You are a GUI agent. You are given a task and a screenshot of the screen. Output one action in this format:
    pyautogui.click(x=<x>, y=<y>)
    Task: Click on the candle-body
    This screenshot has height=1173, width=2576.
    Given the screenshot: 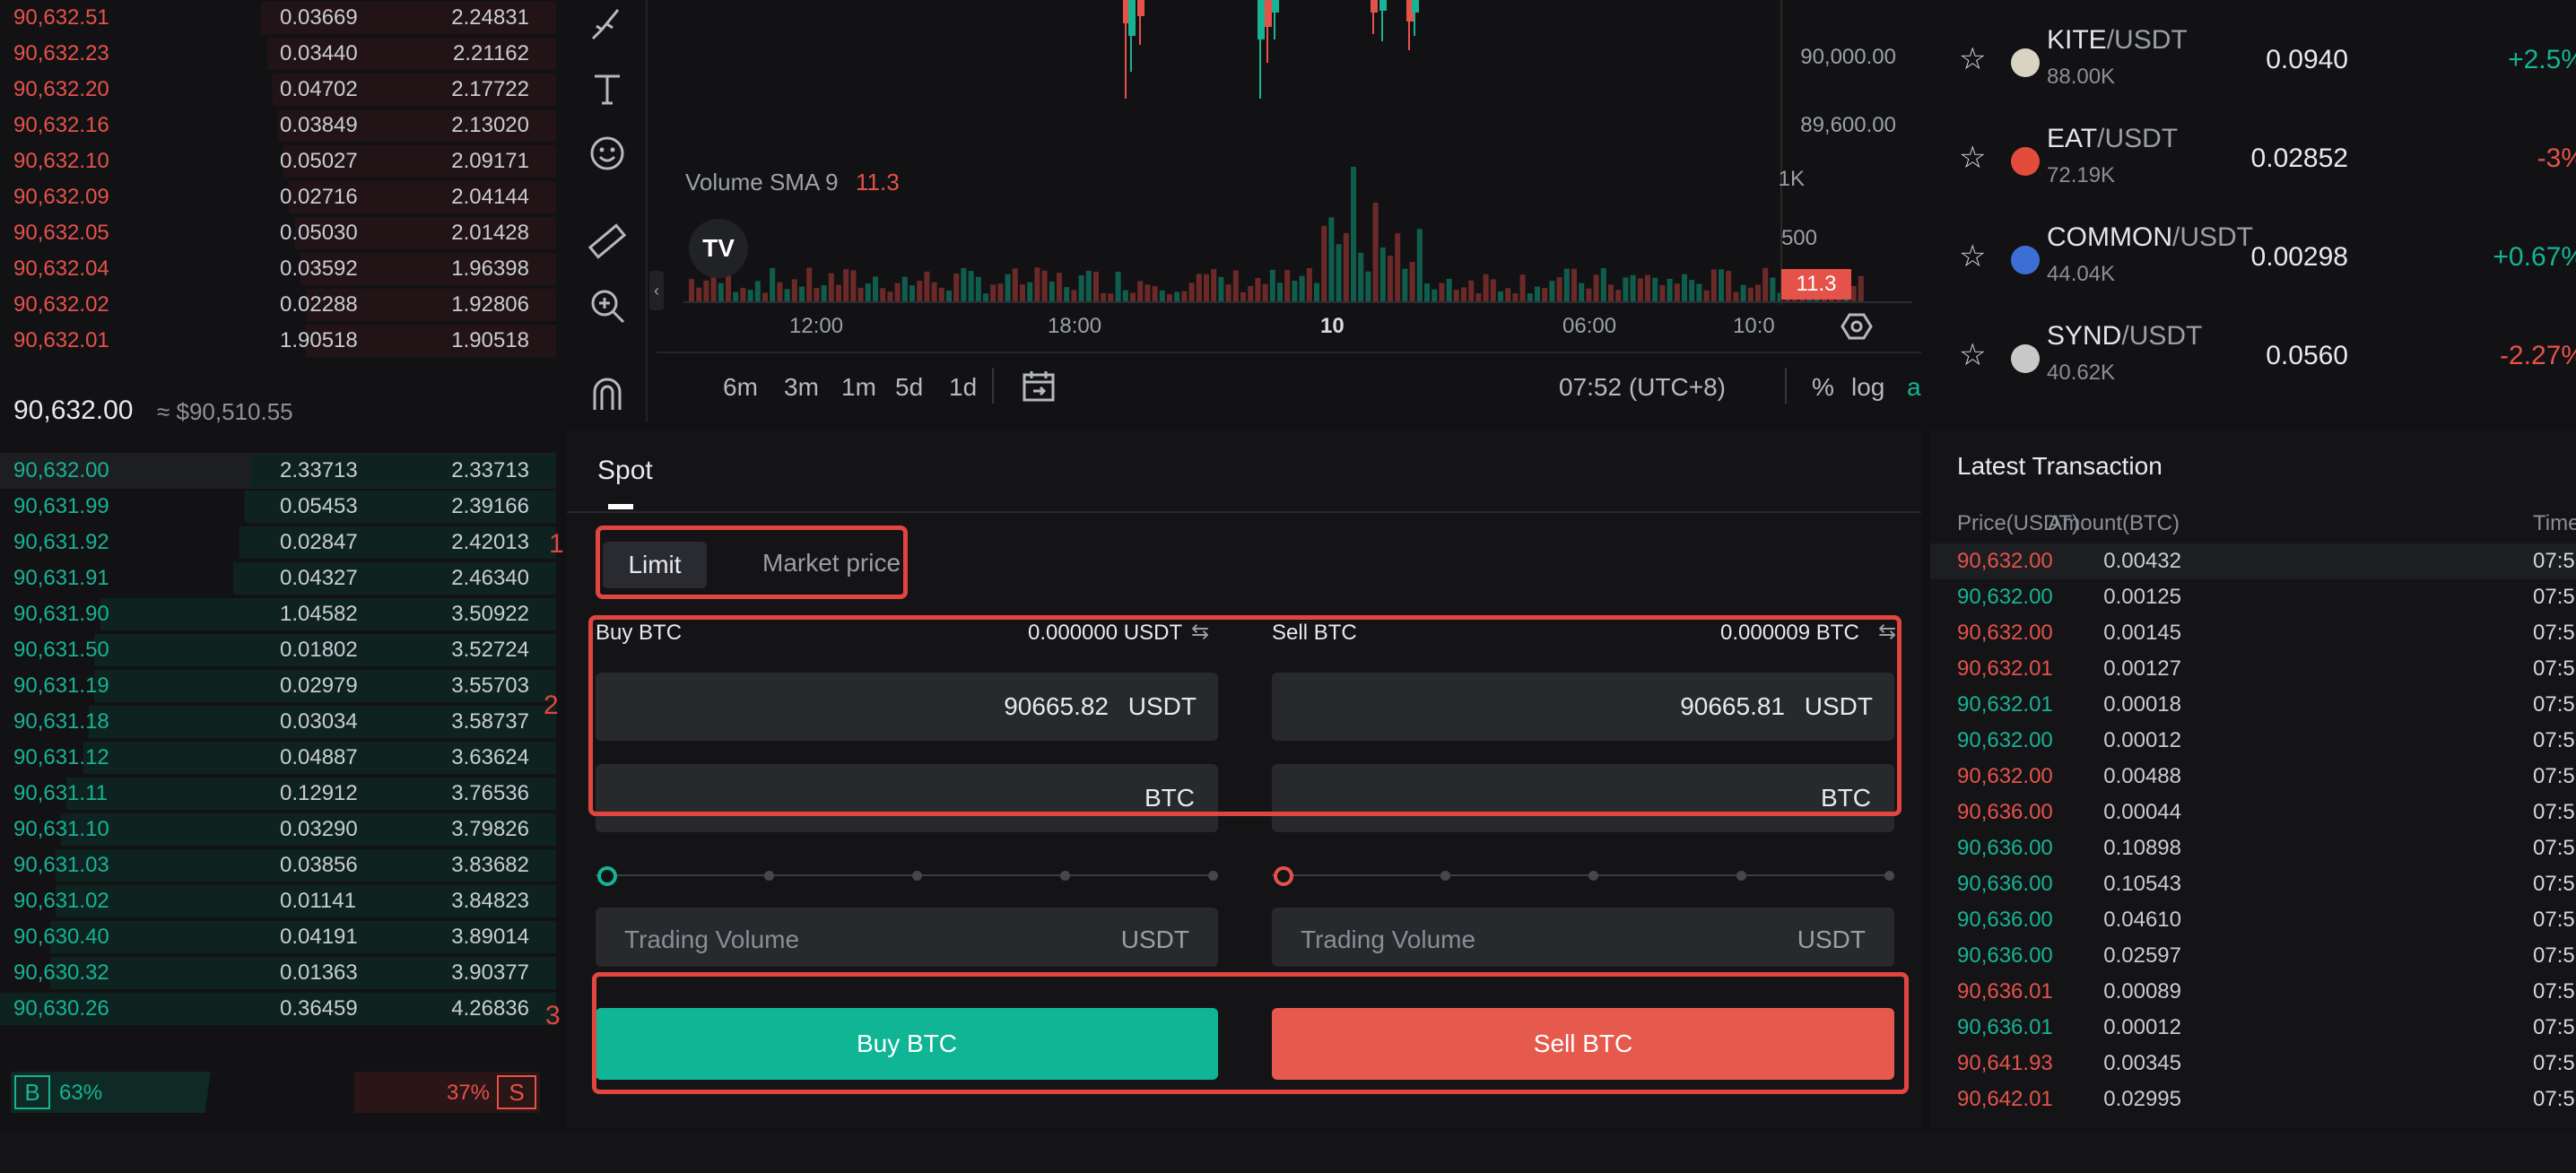 What is the action you would take?
    pyautogui.click(x=1261, y=19)
    